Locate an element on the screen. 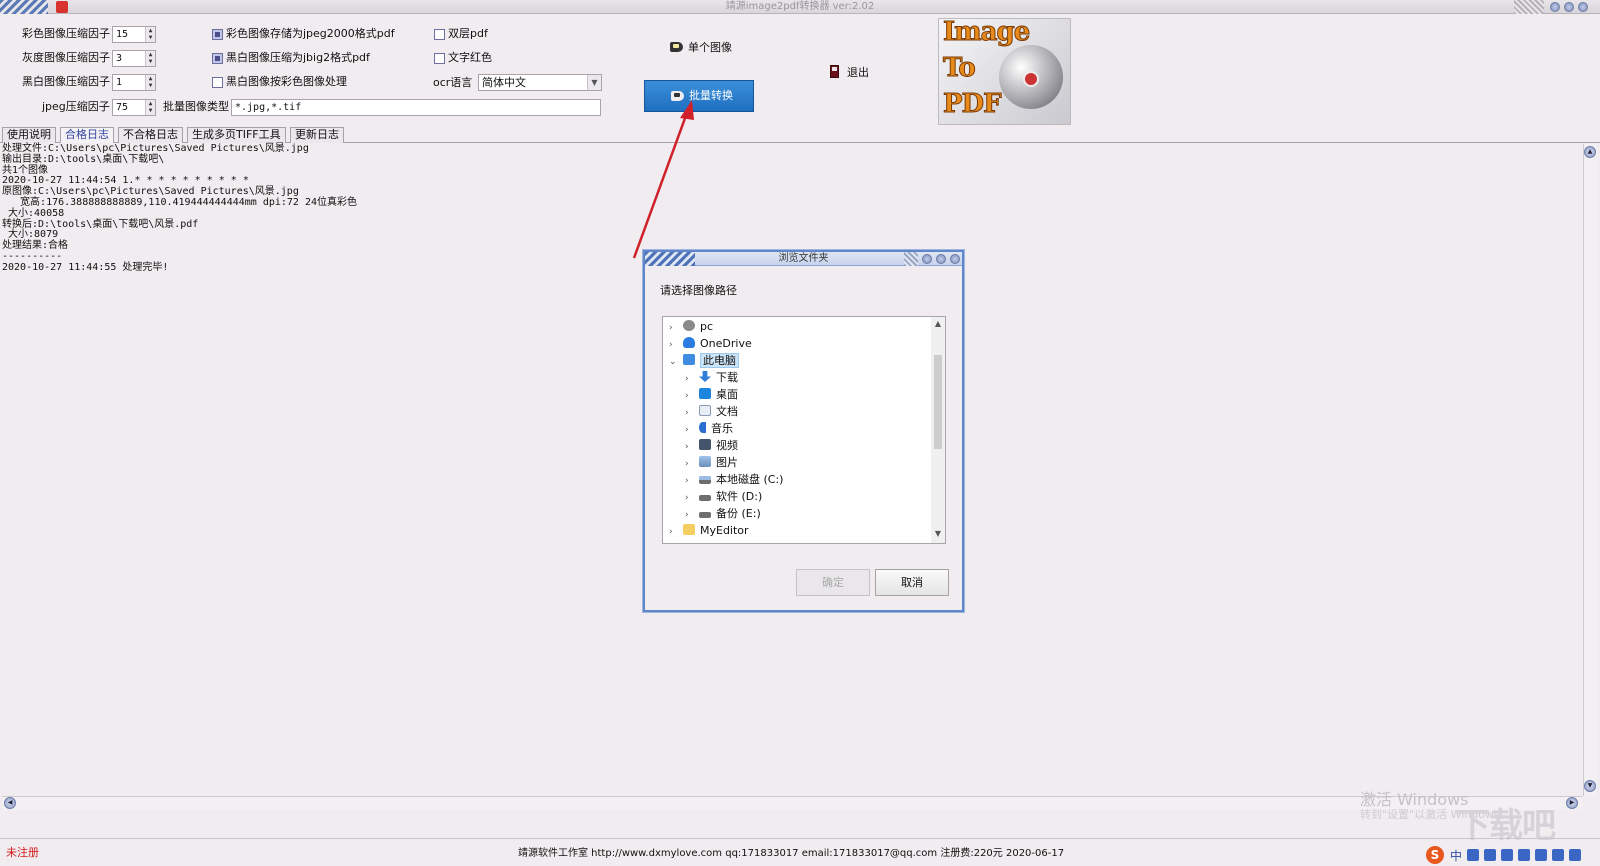 Image resolution: width=1600 pixels, height=866 pixels. tree-item-label: OneDrive is located at coordinates (726, 343).